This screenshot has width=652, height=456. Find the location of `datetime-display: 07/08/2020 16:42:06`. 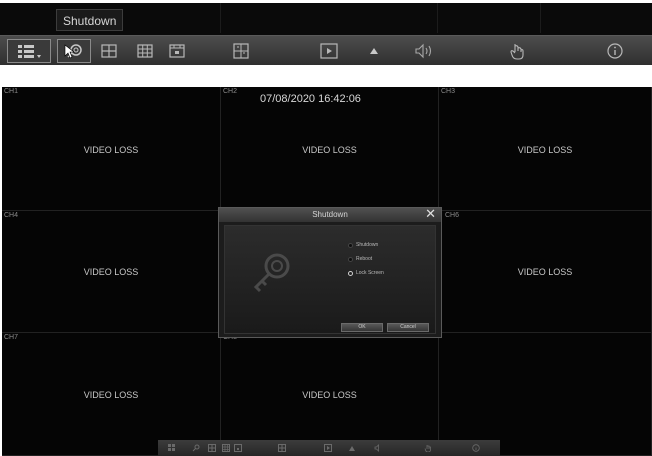

datetime-display: 07/08/2020 16:42:06 is located at coordinates (310, 99).